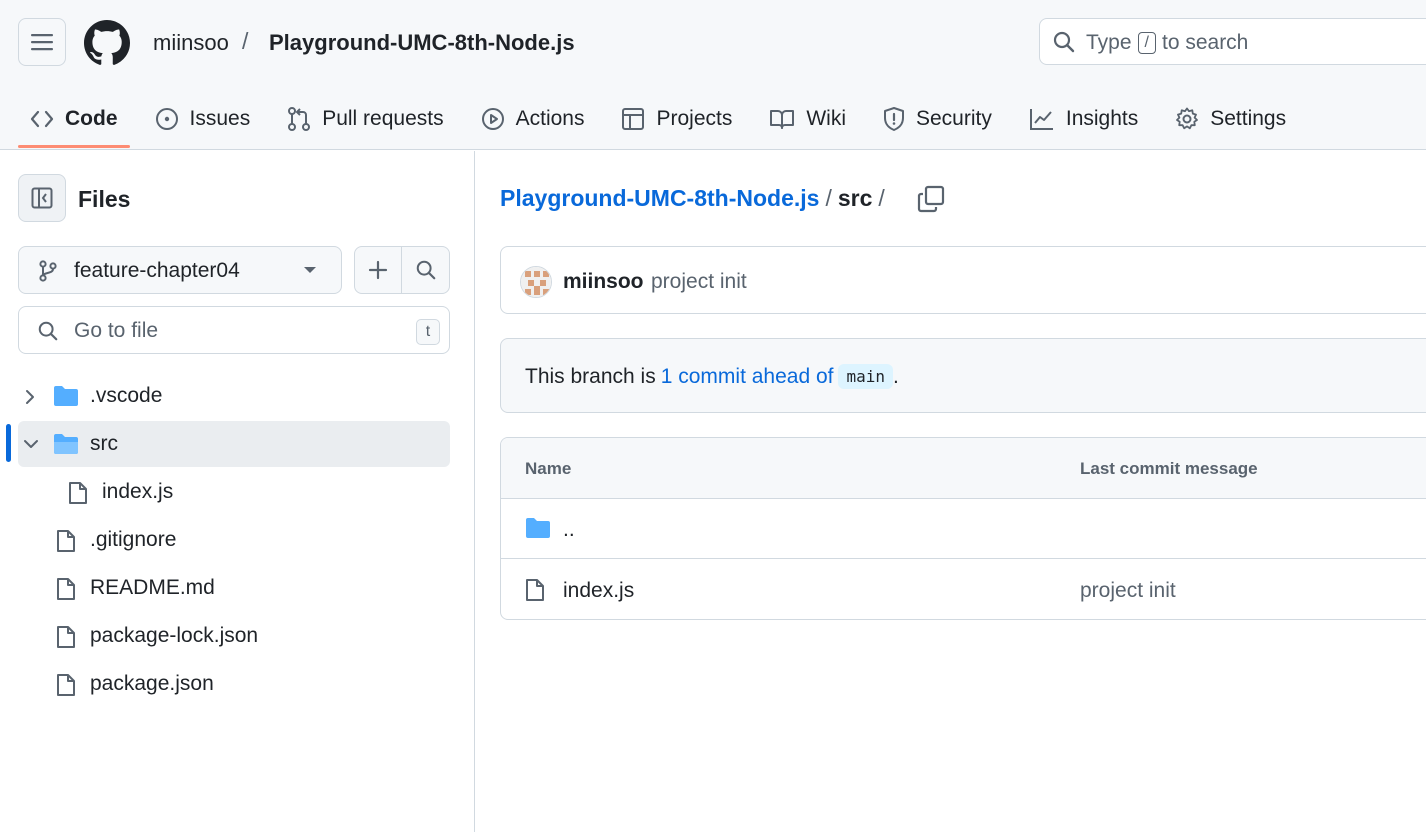 This screenshot has width=1426, height=832. Describe the element at coordinates (166, 119) in the screenshot. I see `issue-icon` at that location.